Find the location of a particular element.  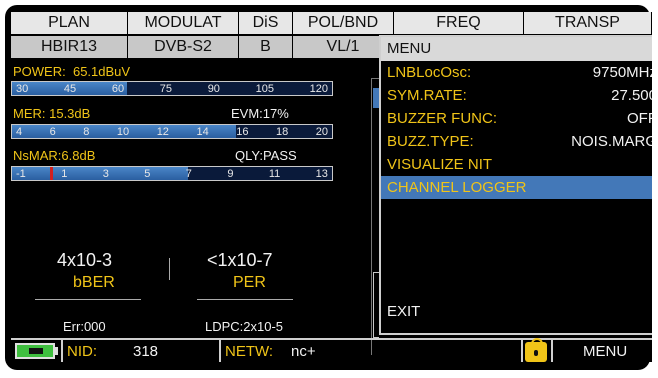

tick-label: 60 is located at coordinates (118, 89).